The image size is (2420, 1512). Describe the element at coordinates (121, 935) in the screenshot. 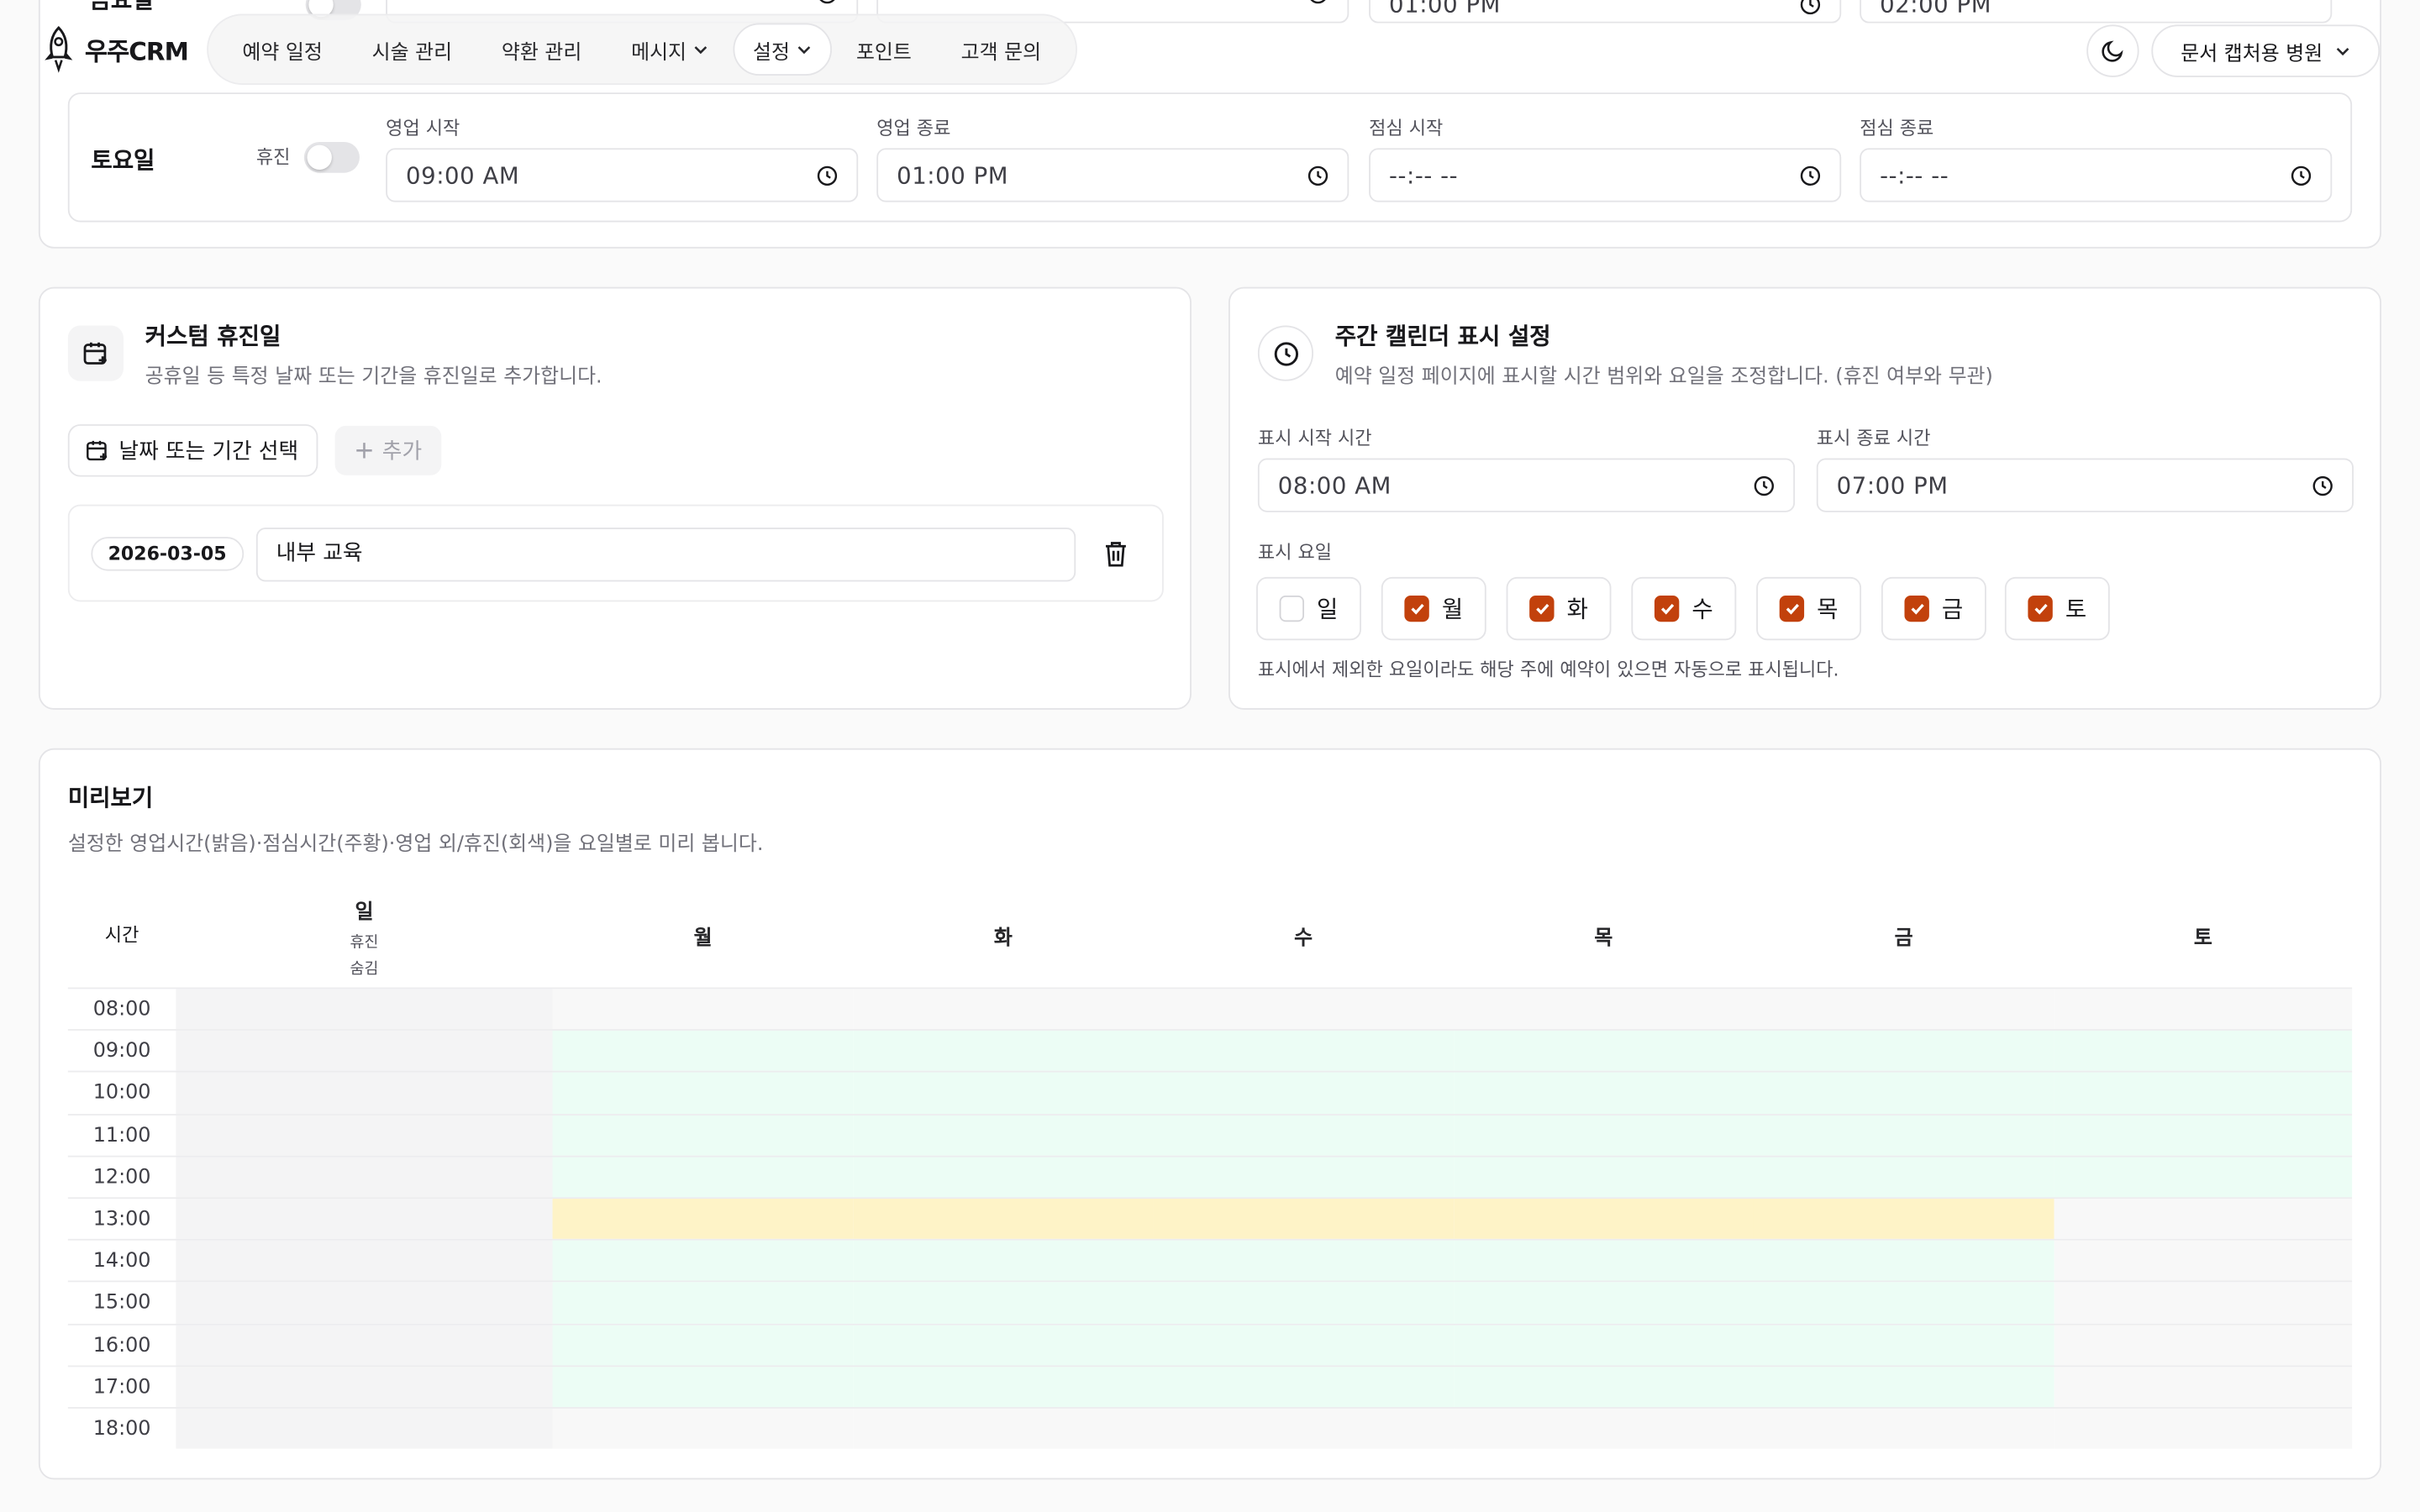

I see `time-column-header: 시간` at that location.